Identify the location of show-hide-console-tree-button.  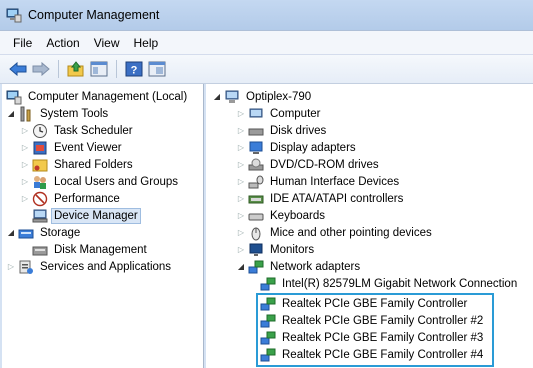
(99, 69).